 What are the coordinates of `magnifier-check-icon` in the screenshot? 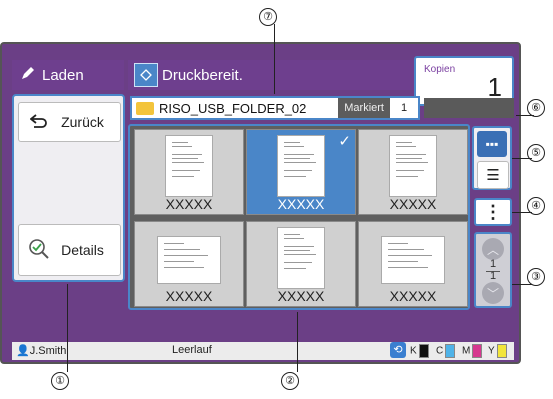 It's located at (39, 250).